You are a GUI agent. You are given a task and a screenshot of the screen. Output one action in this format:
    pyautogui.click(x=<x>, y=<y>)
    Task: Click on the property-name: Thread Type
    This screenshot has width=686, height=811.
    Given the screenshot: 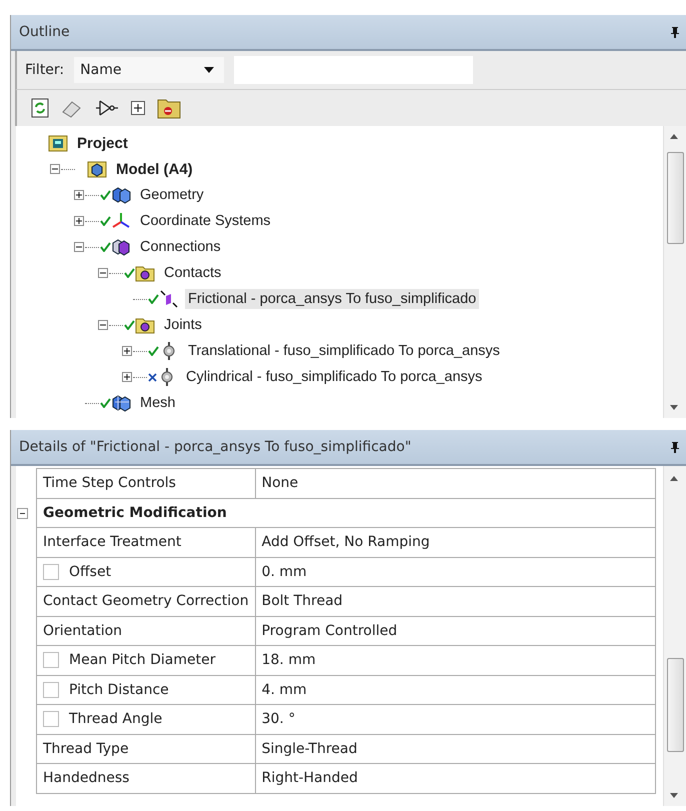 What is the action you would take?
    pyautogui.click(x=146, y=749)
    